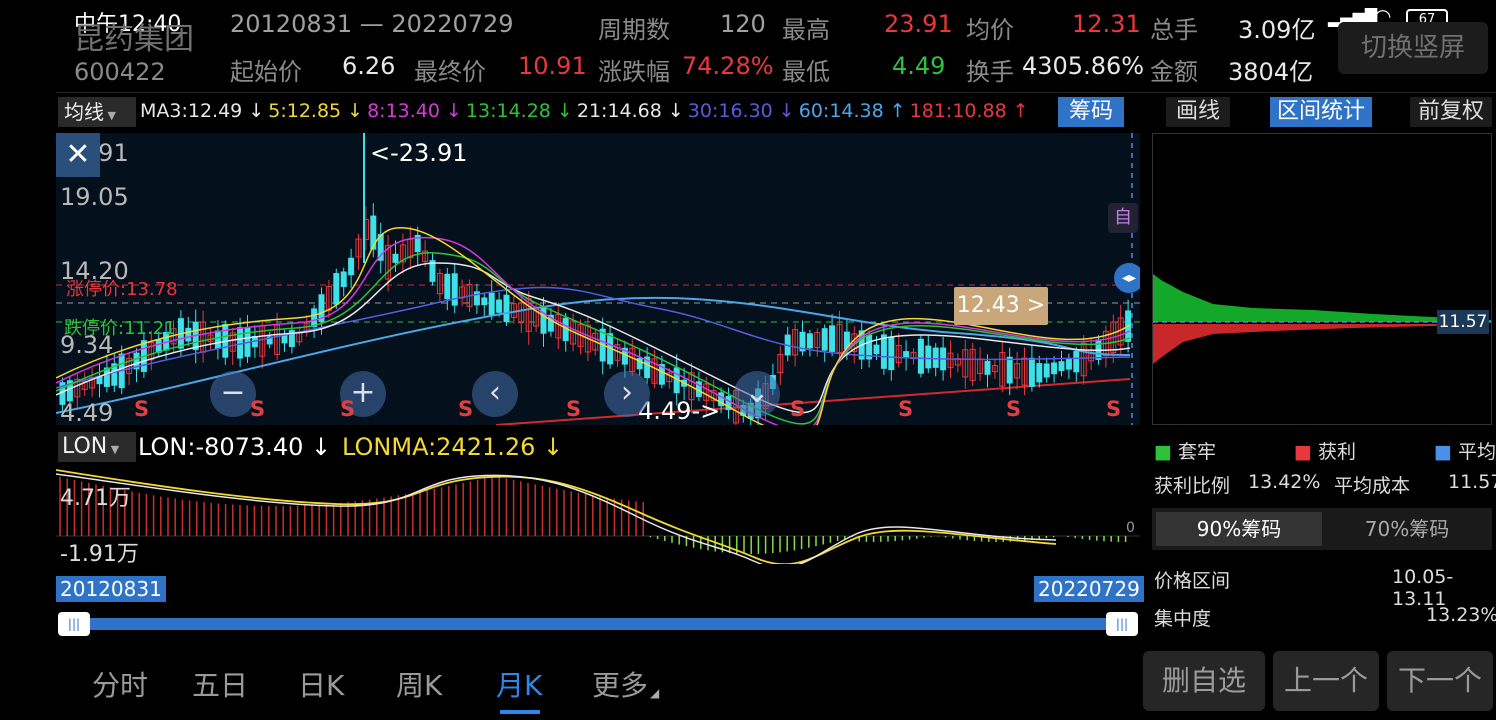  Describe the element at coordinates (87, 412) in the screenshot. I see `y-label-4: 4.49` at that location.